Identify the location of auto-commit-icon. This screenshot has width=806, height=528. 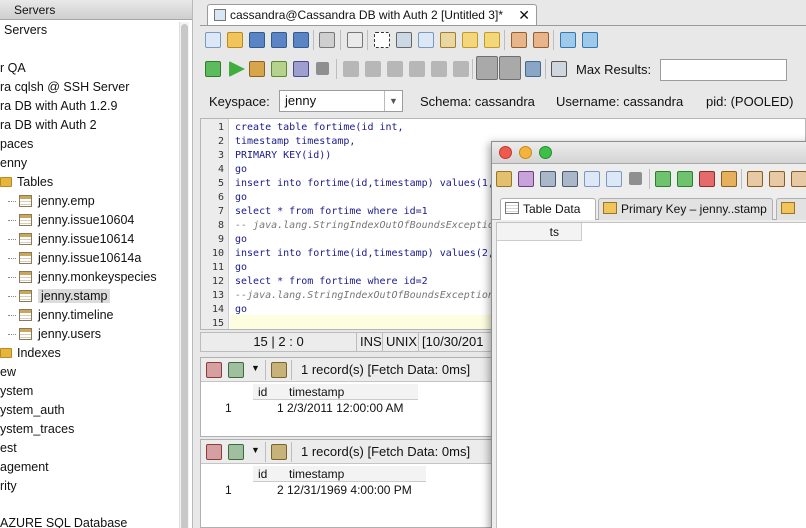
(559, 69).